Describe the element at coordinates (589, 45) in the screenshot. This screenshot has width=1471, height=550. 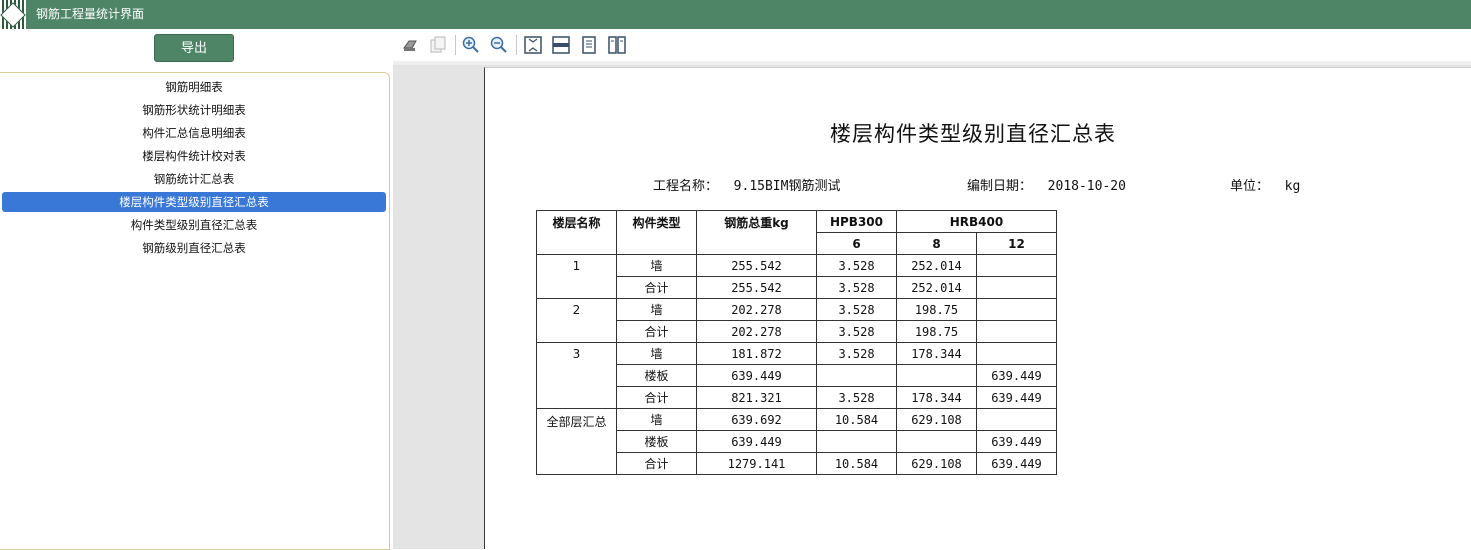
I see `single-page-icon` at that location.